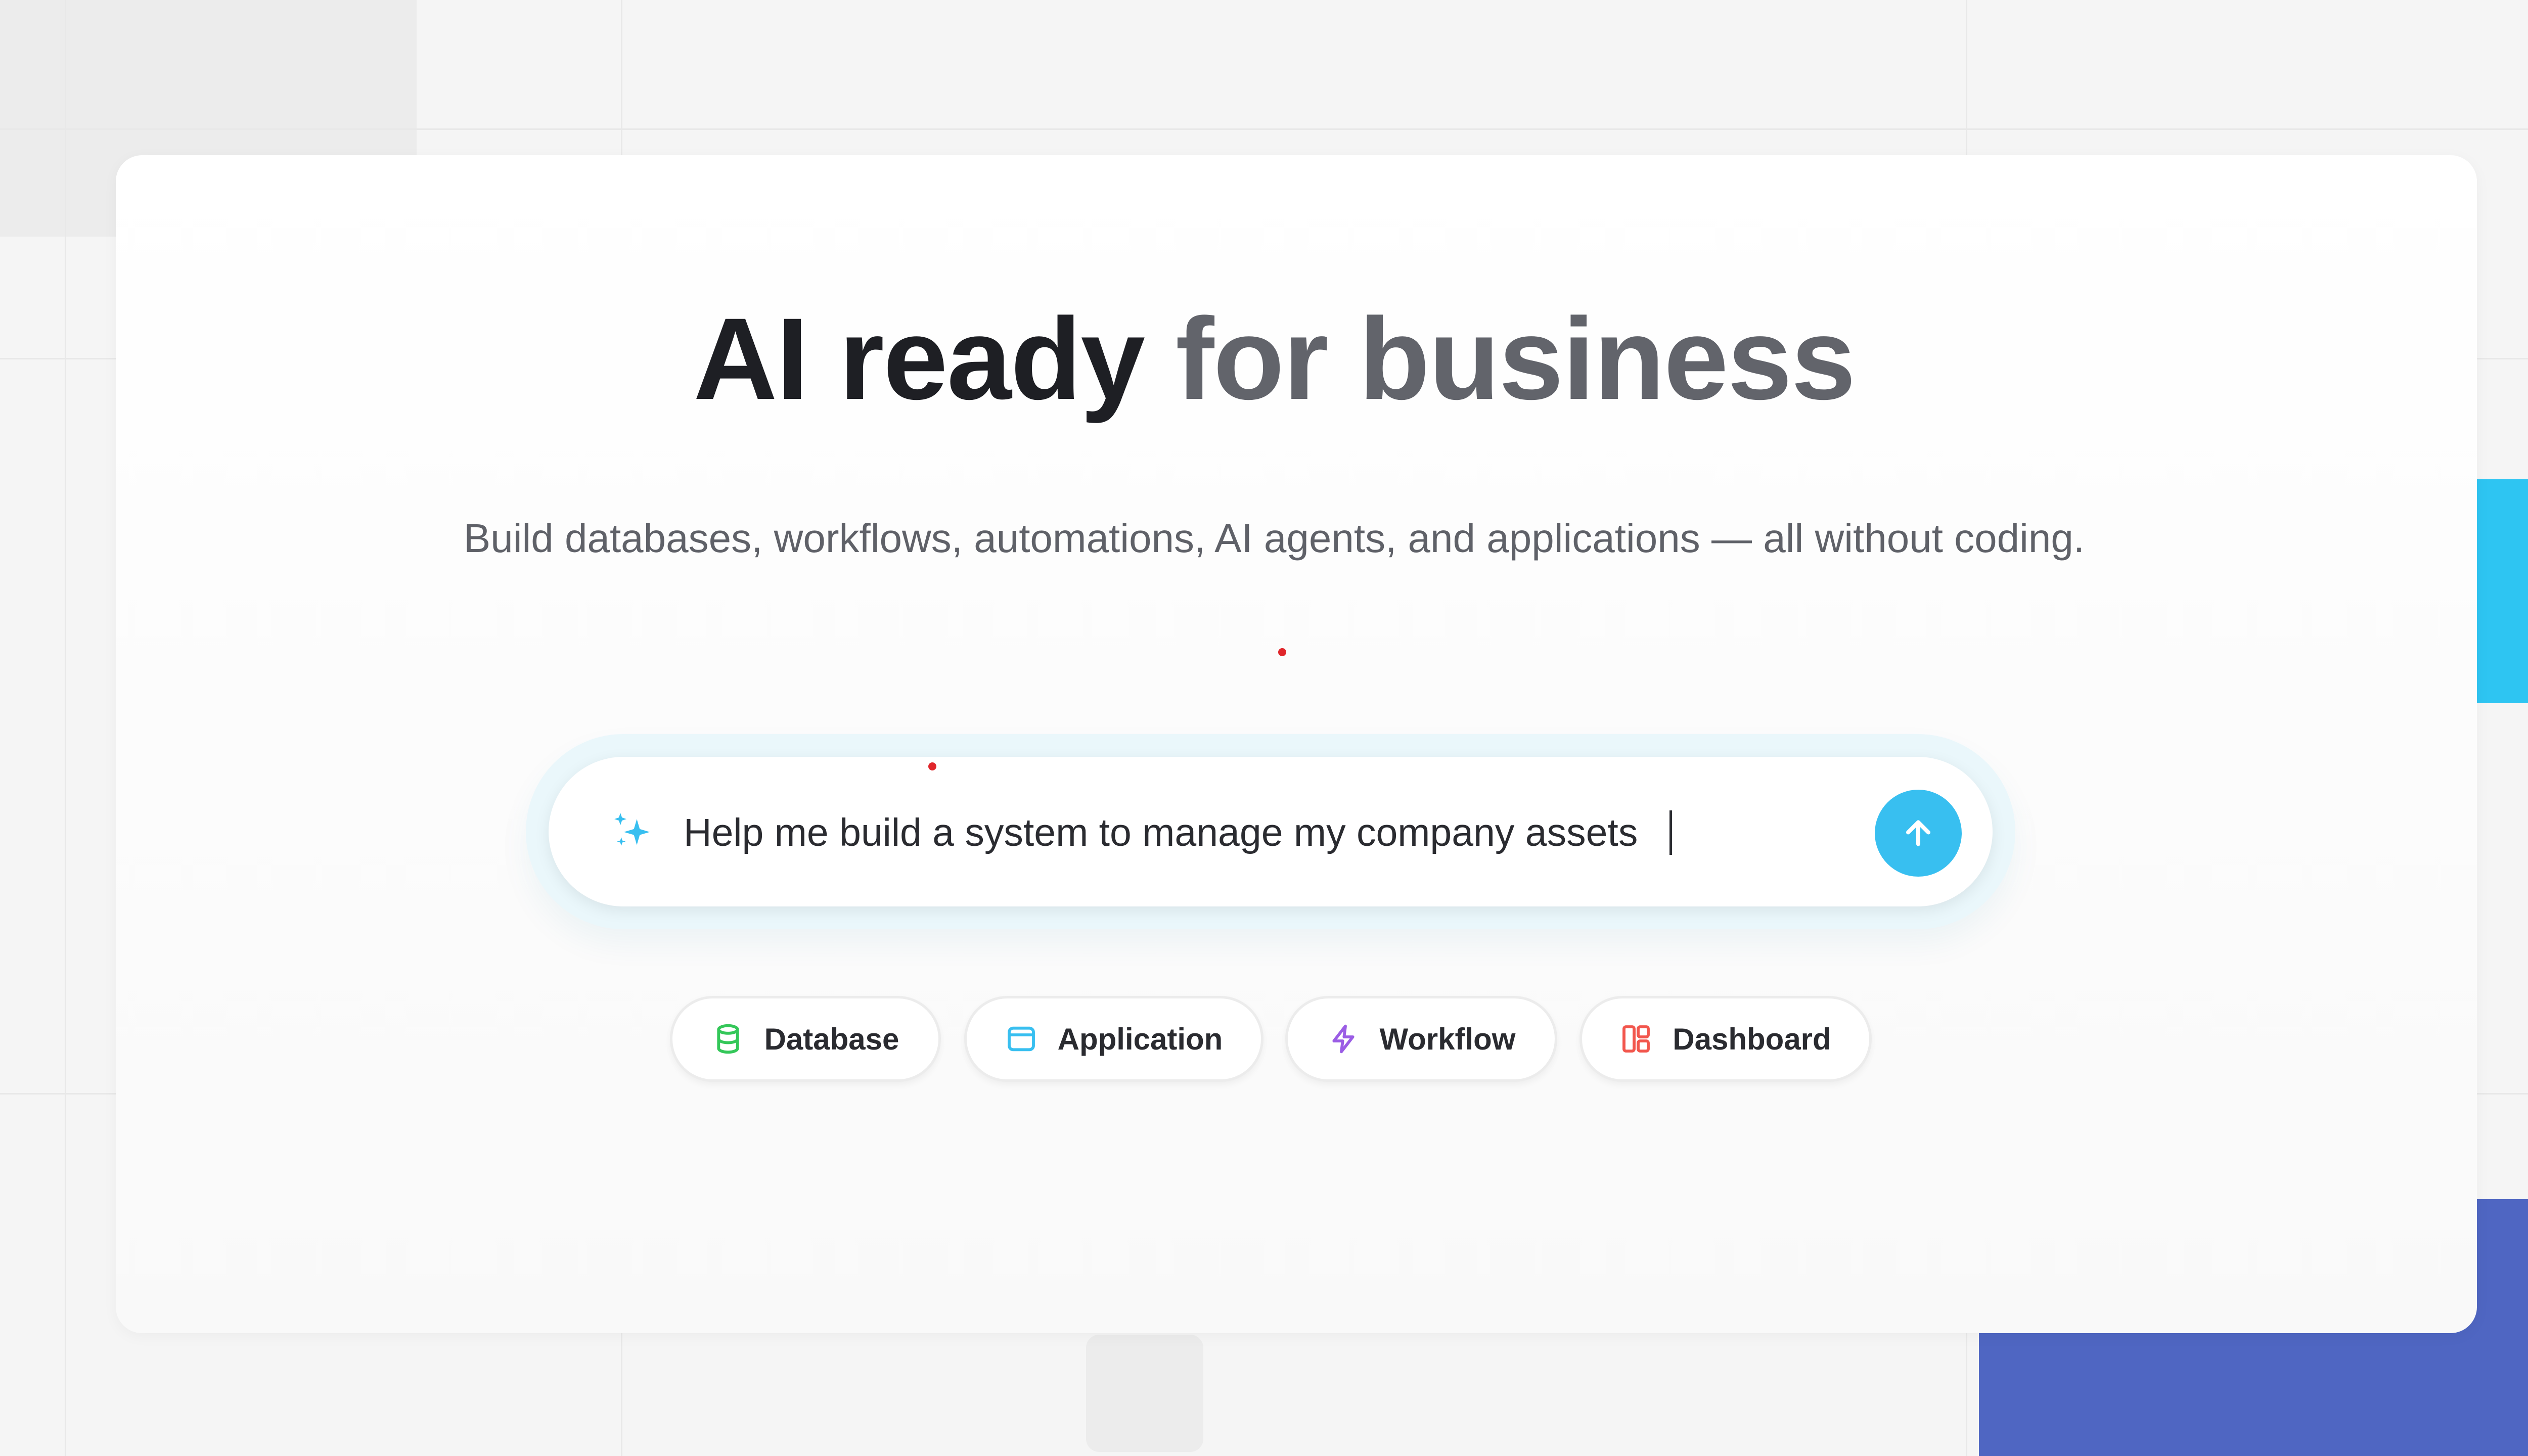 The image size is (2528, 1456). I want to click on title-muted: for business, so click(1516, 359).